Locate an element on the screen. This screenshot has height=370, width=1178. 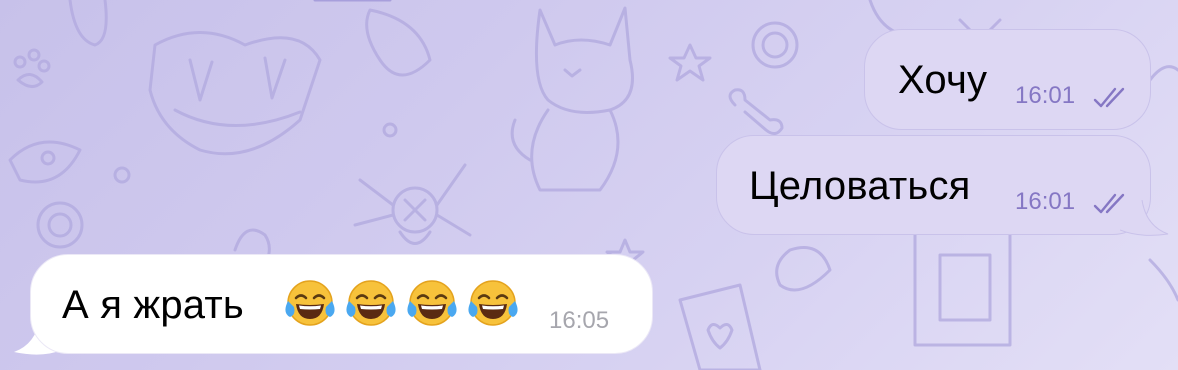
outgoing-bubble-tail is located at coordinates (1144, 218).